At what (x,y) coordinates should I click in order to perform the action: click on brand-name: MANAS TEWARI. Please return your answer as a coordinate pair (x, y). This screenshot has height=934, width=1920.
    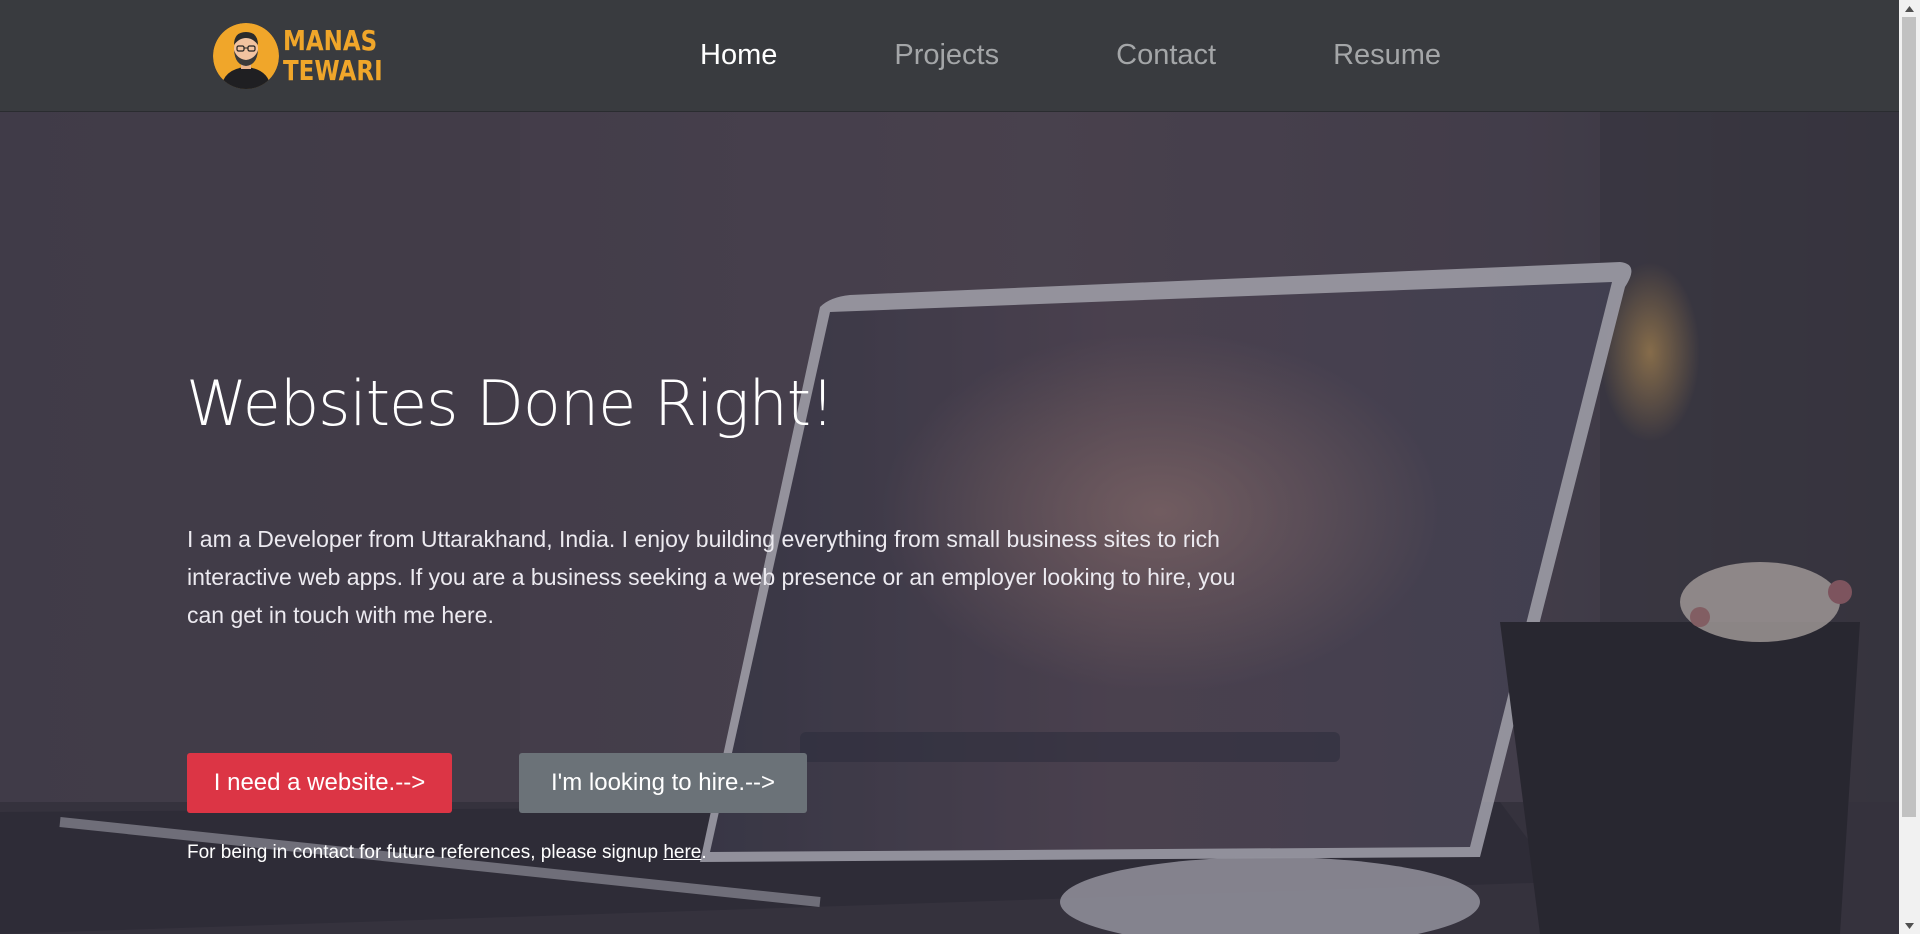
    Looking at the image, I should click on (344, 56).